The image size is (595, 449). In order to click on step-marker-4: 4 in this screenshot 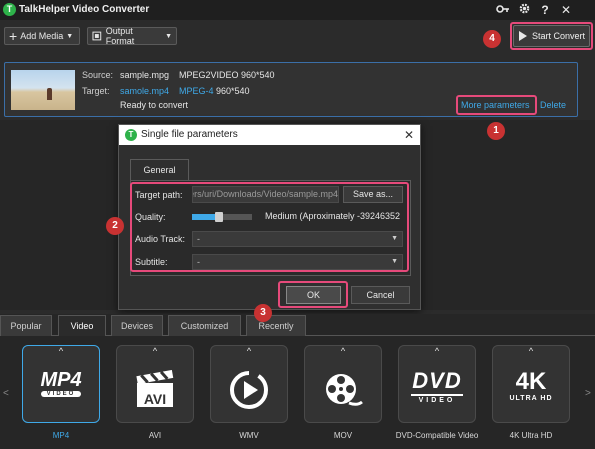, I will do `click(492, 39)`.